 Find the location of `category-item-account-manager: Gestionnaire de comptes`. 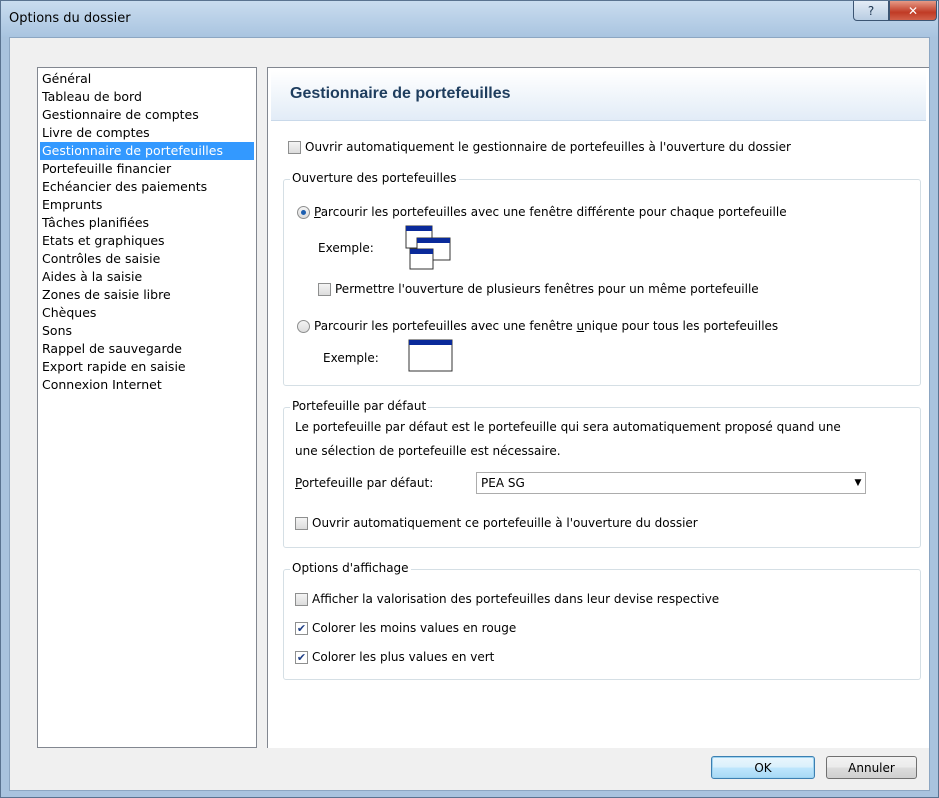

category-item-account-manager: Gestionnaire de comptes is located at coordinates (147, 115).